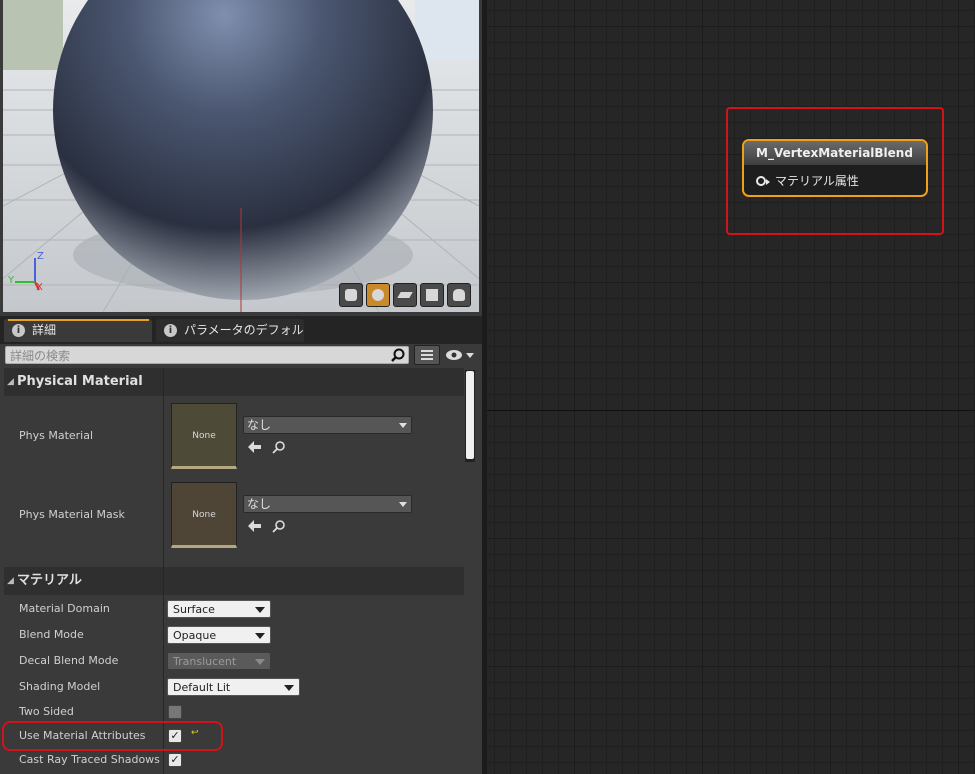 Image resolution: width=975 pixels, height=774 pixels. I want to click on category-physical-material-label: Physical Material, so click(80, 381).